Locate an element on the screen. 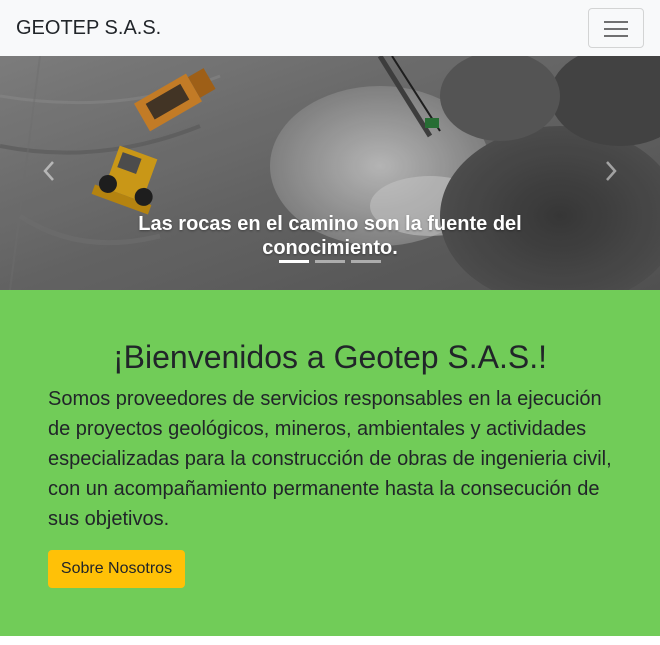 The height and width of the screenshot is (645, 660). navbar: GEOTEP S.A.S. is located at coordinates (330, 28).